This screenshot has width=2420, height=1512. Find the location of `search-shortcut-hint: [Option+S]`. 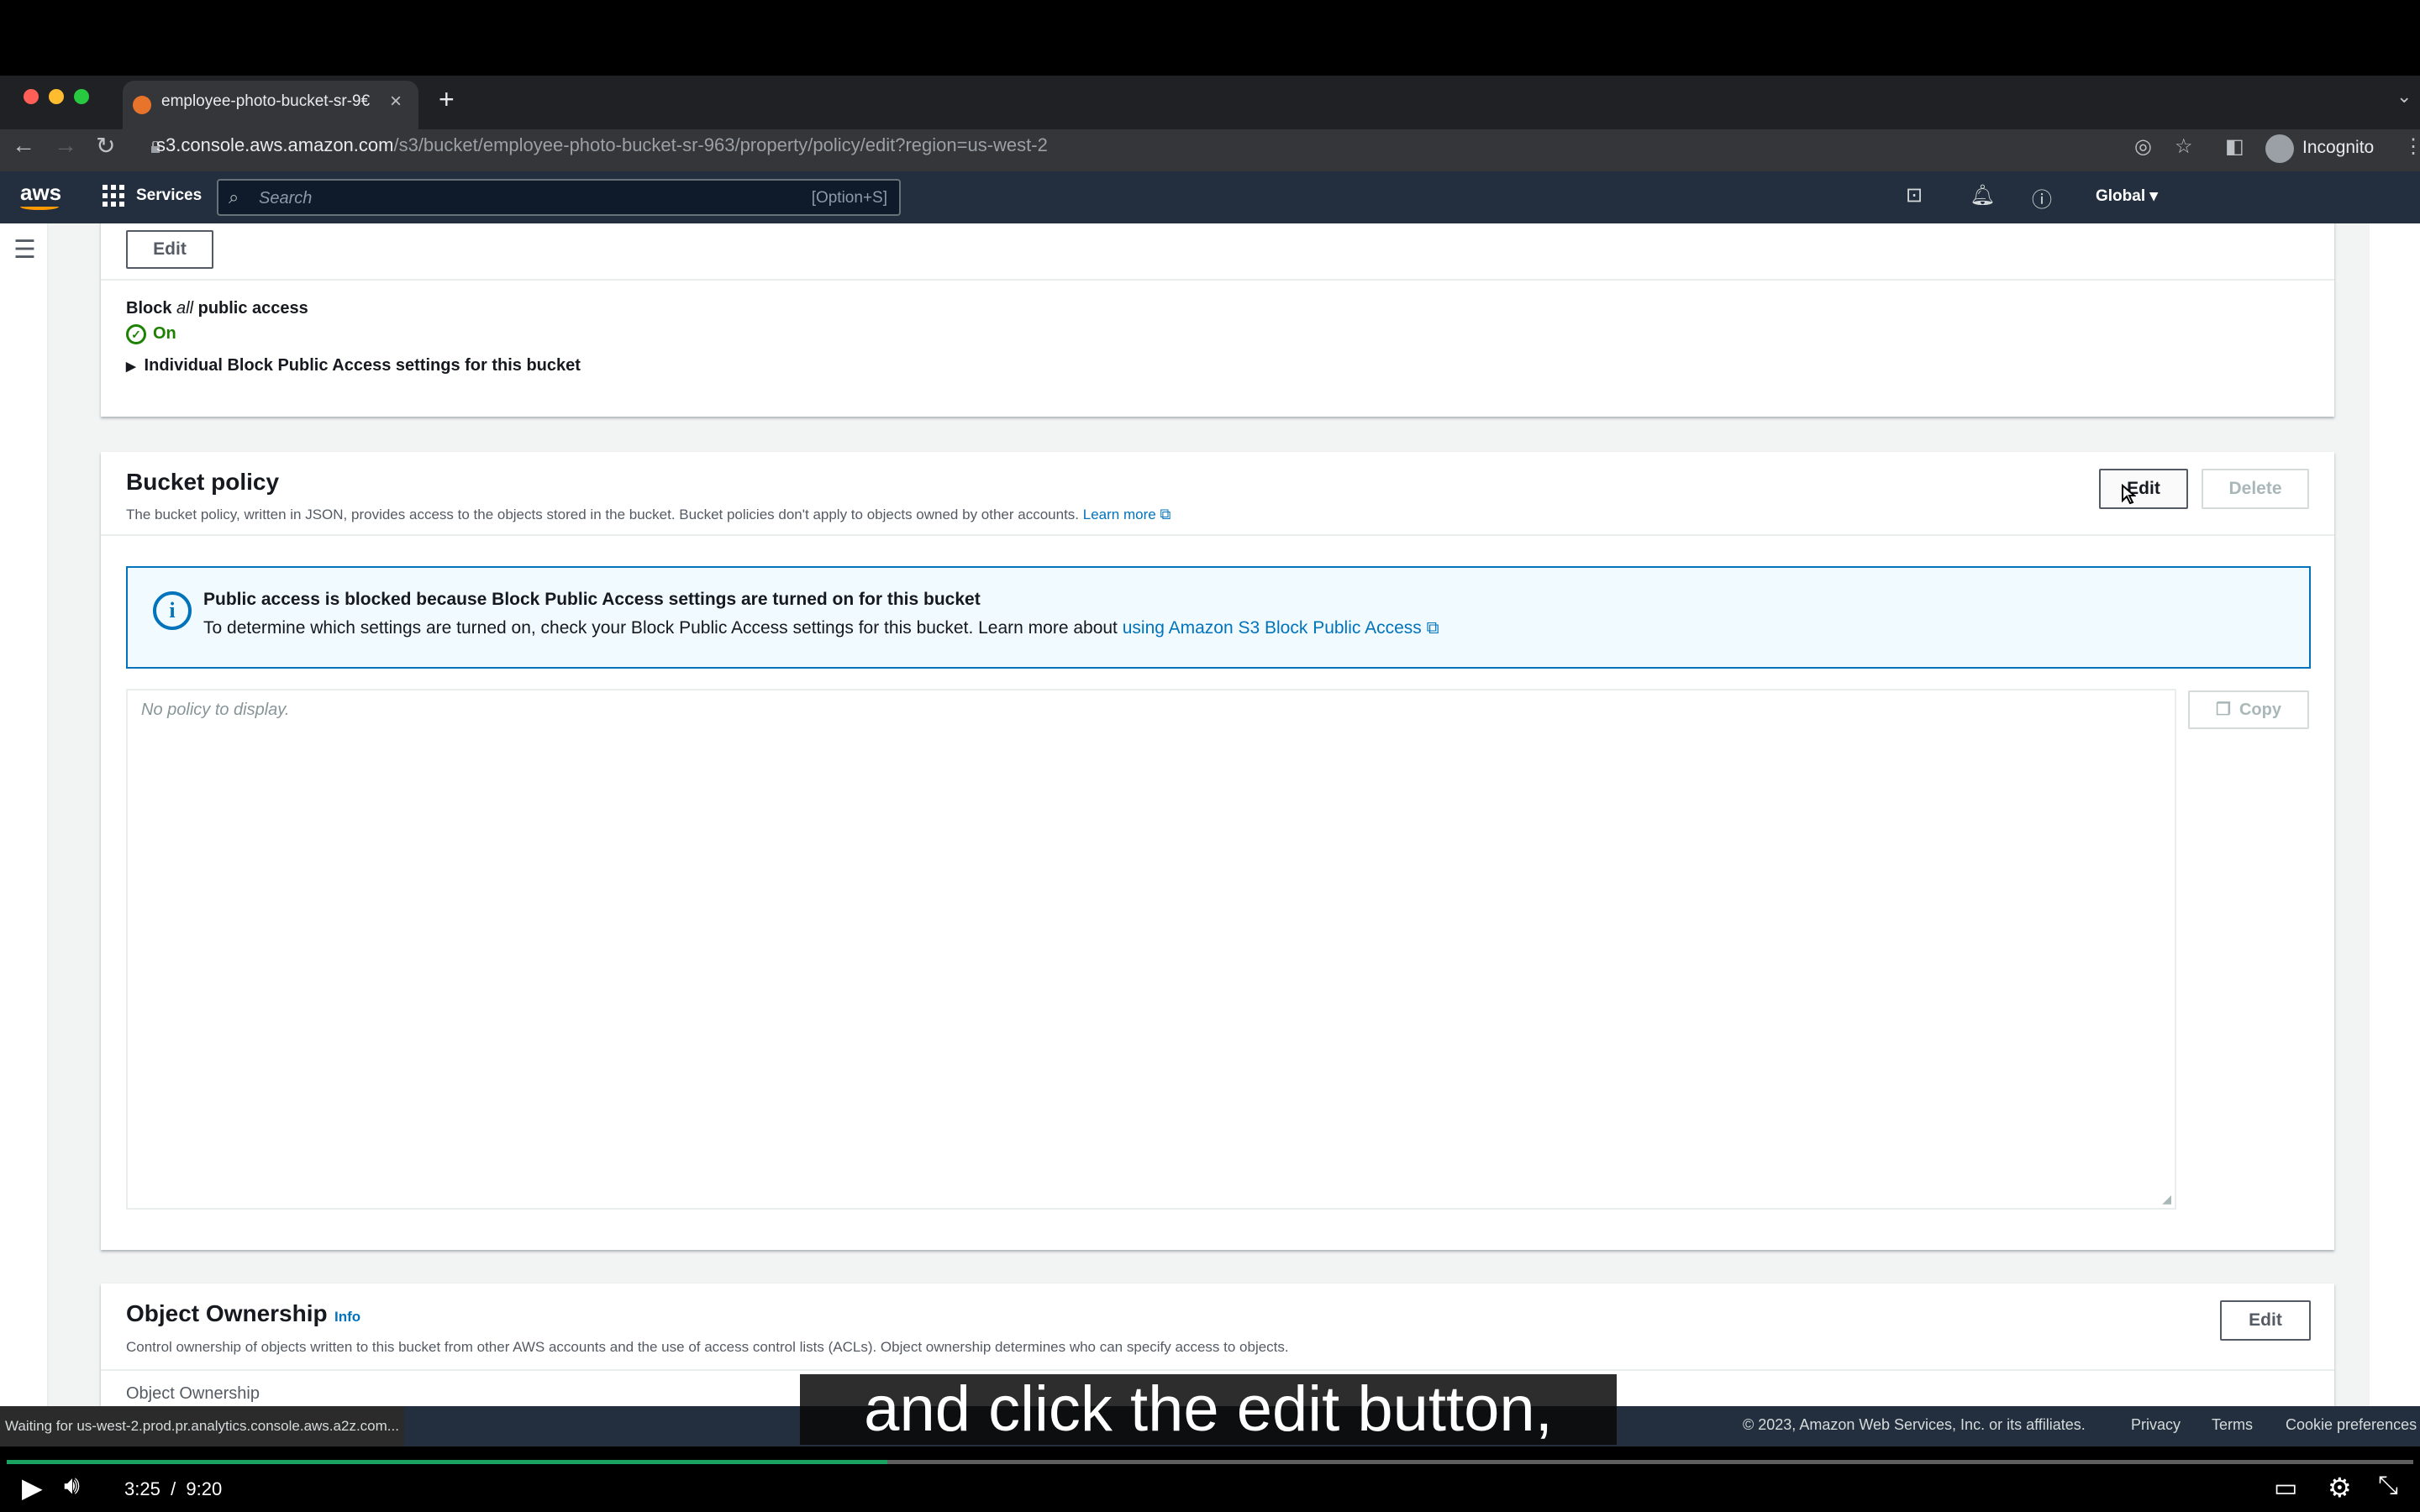

search-shortcut-hint: [Option+S] is located at coordinates (849, 198).